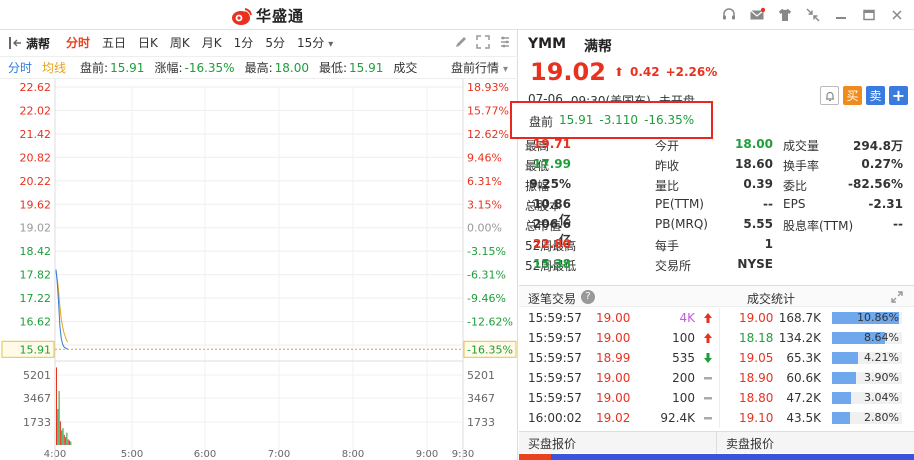 The width and height of the screenshot is (914, 460). What do you see at coordinates (878, 317) in the screenshot?
I see `volstat-pct: 10.86%` at bounding box center [878, 317].